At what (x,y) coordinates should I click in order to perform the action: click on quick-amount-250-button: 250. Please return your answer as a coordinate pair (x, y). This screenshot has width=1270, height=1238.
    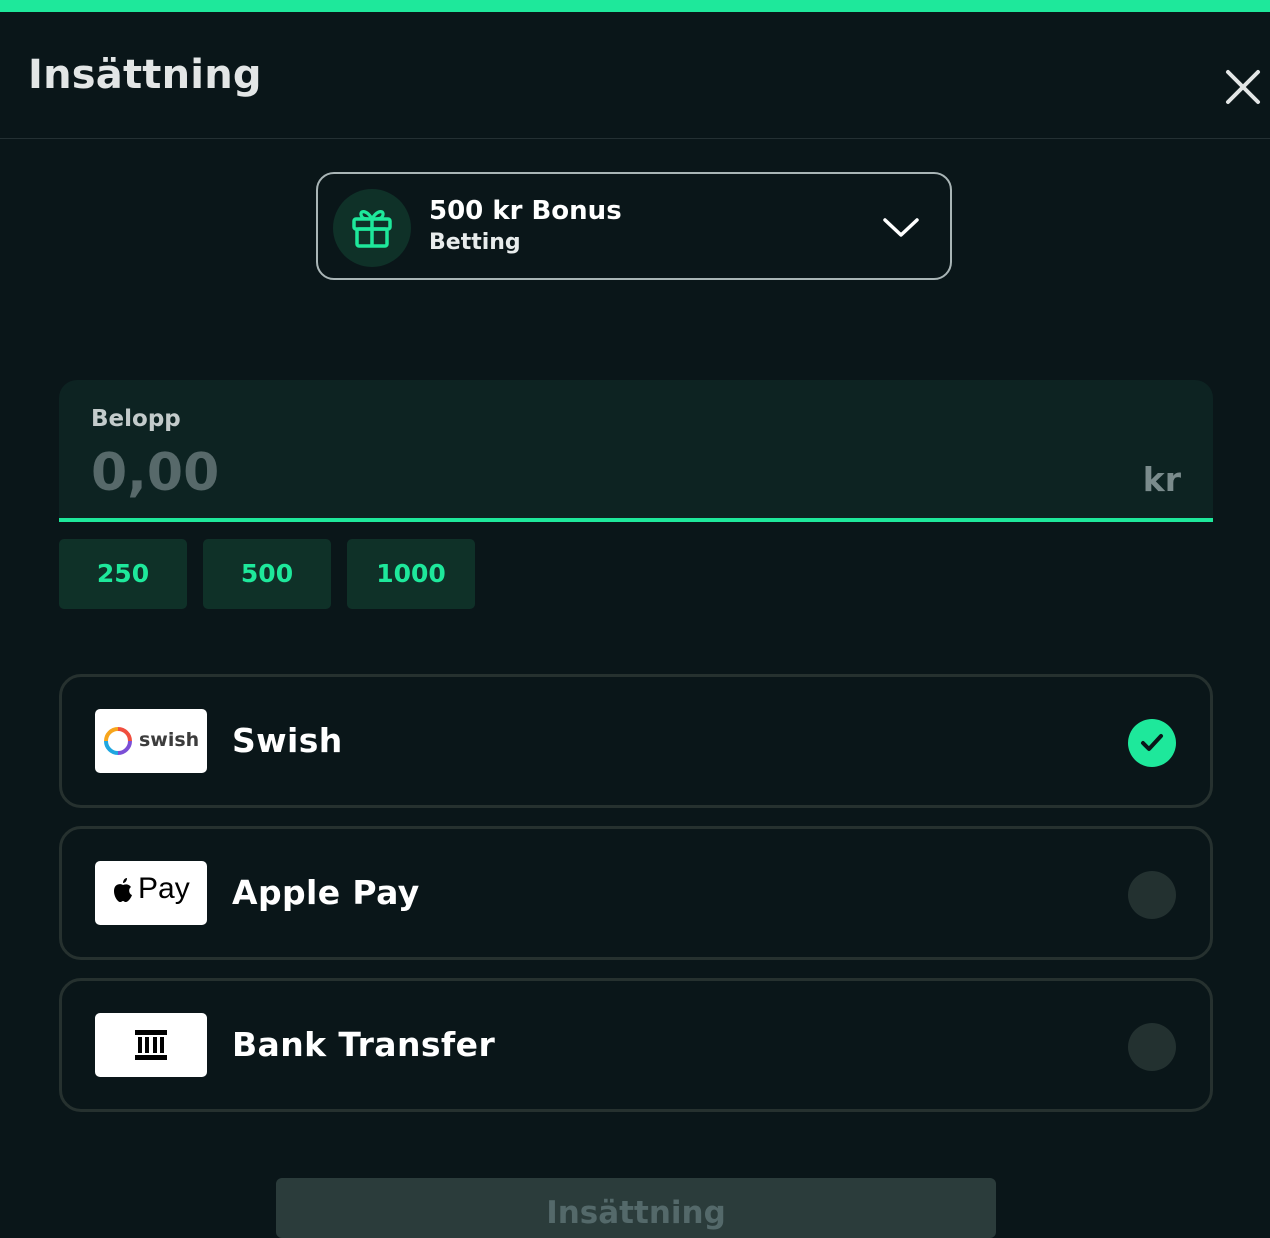
    Looking at the image, I should click on (123, 574).